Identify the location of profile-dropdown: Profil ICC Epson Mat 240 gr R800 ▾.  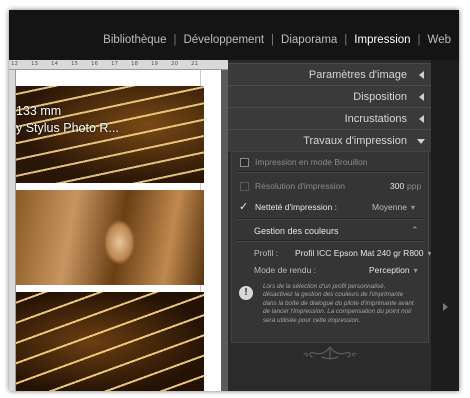
(363, 253).